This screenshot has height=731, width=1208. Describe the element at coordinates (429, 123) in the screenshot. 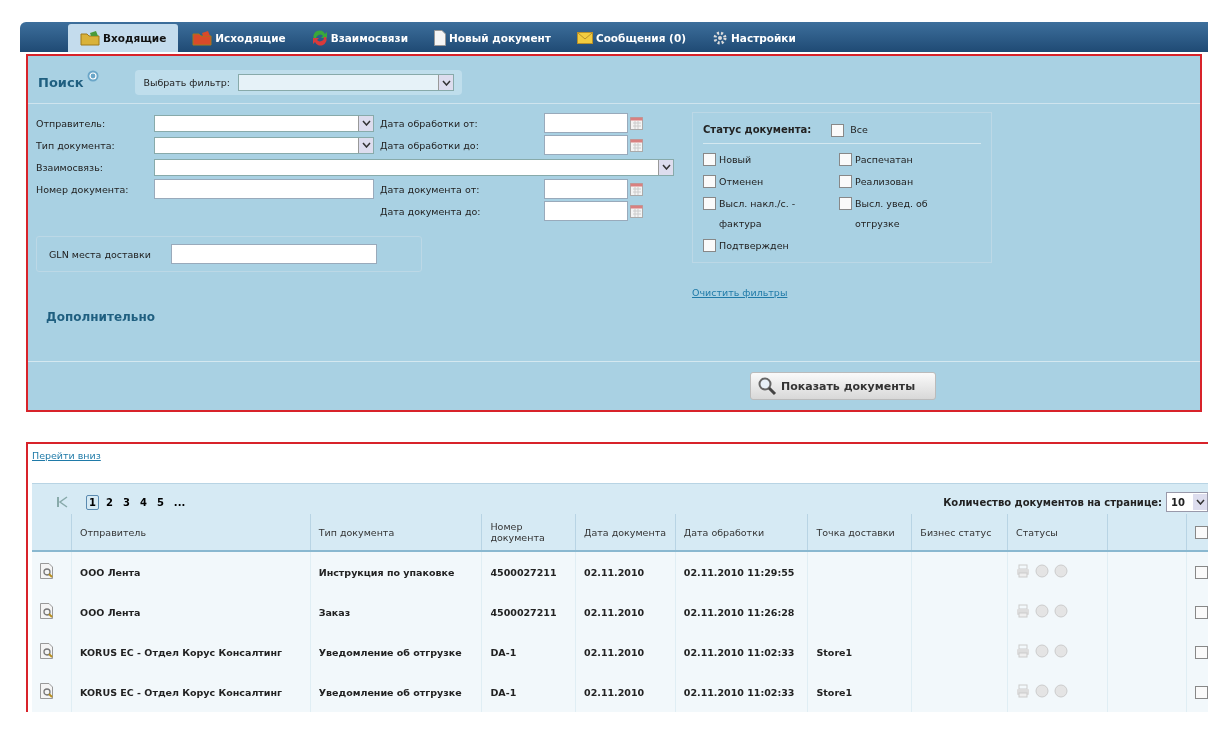

I see `date-label: Дата обработки от:` at that location.